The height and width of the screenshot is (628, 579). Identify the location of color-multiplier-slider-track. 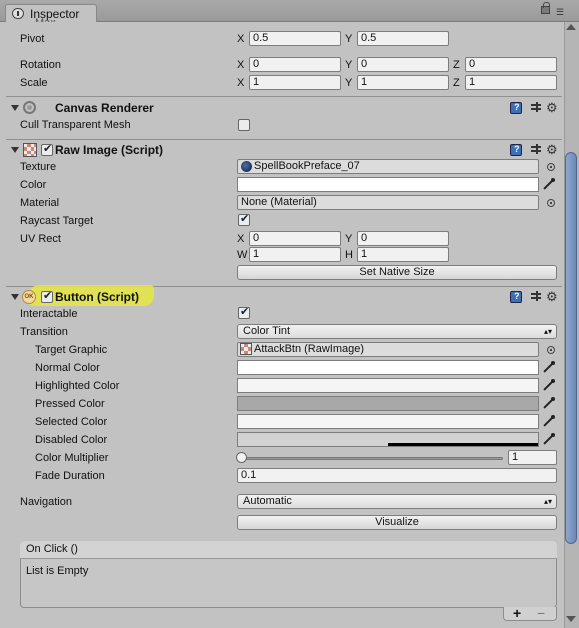
(372, 458).